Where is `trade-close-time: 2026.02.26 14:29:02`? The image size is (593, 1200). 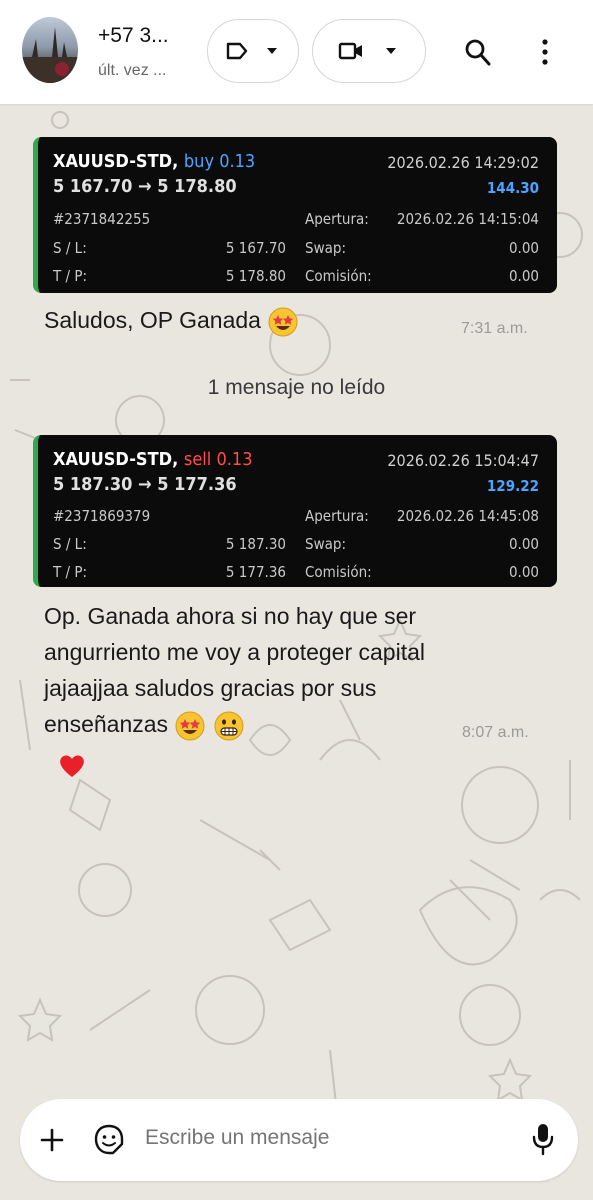 trade-close-time: 2026.02.26 14:29:02 is located at coordinates (463, 162).